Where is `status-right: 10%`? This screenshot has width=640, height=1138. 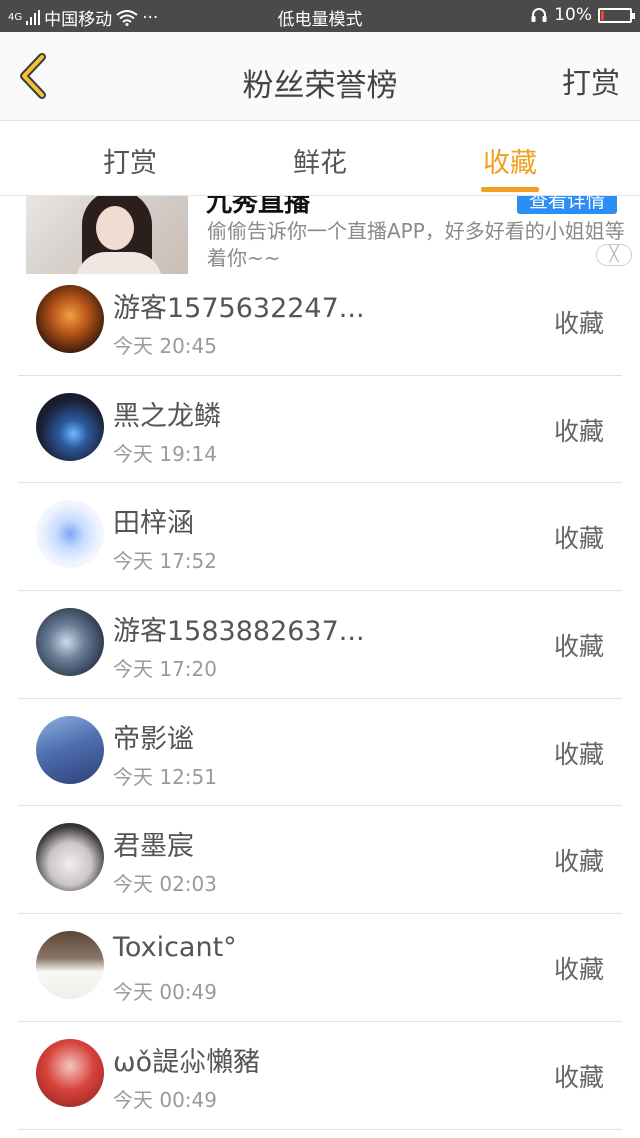 status-right: 10% is located at coordinates (582, 15).